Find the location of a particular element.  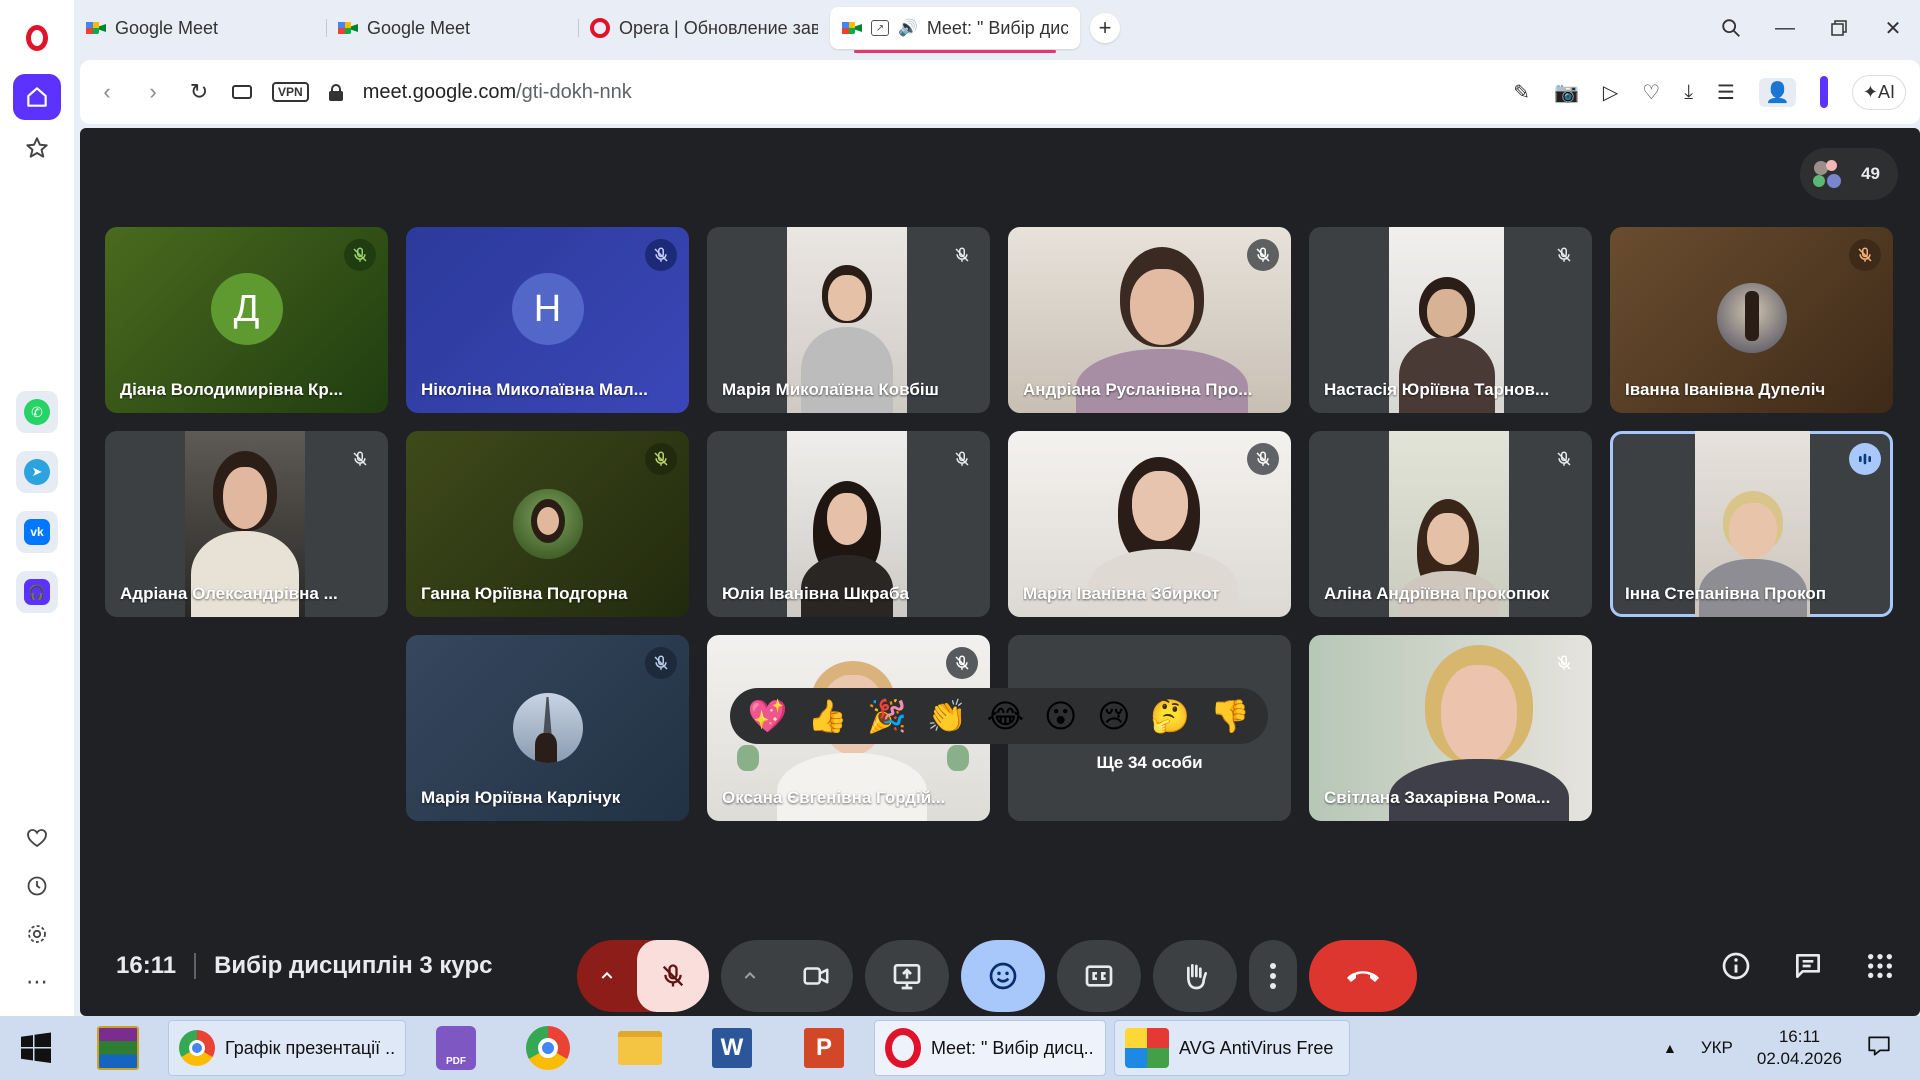

participant-tile-speaking: Інна Степанівна Прокоп is located at coordinates (1751, 524).